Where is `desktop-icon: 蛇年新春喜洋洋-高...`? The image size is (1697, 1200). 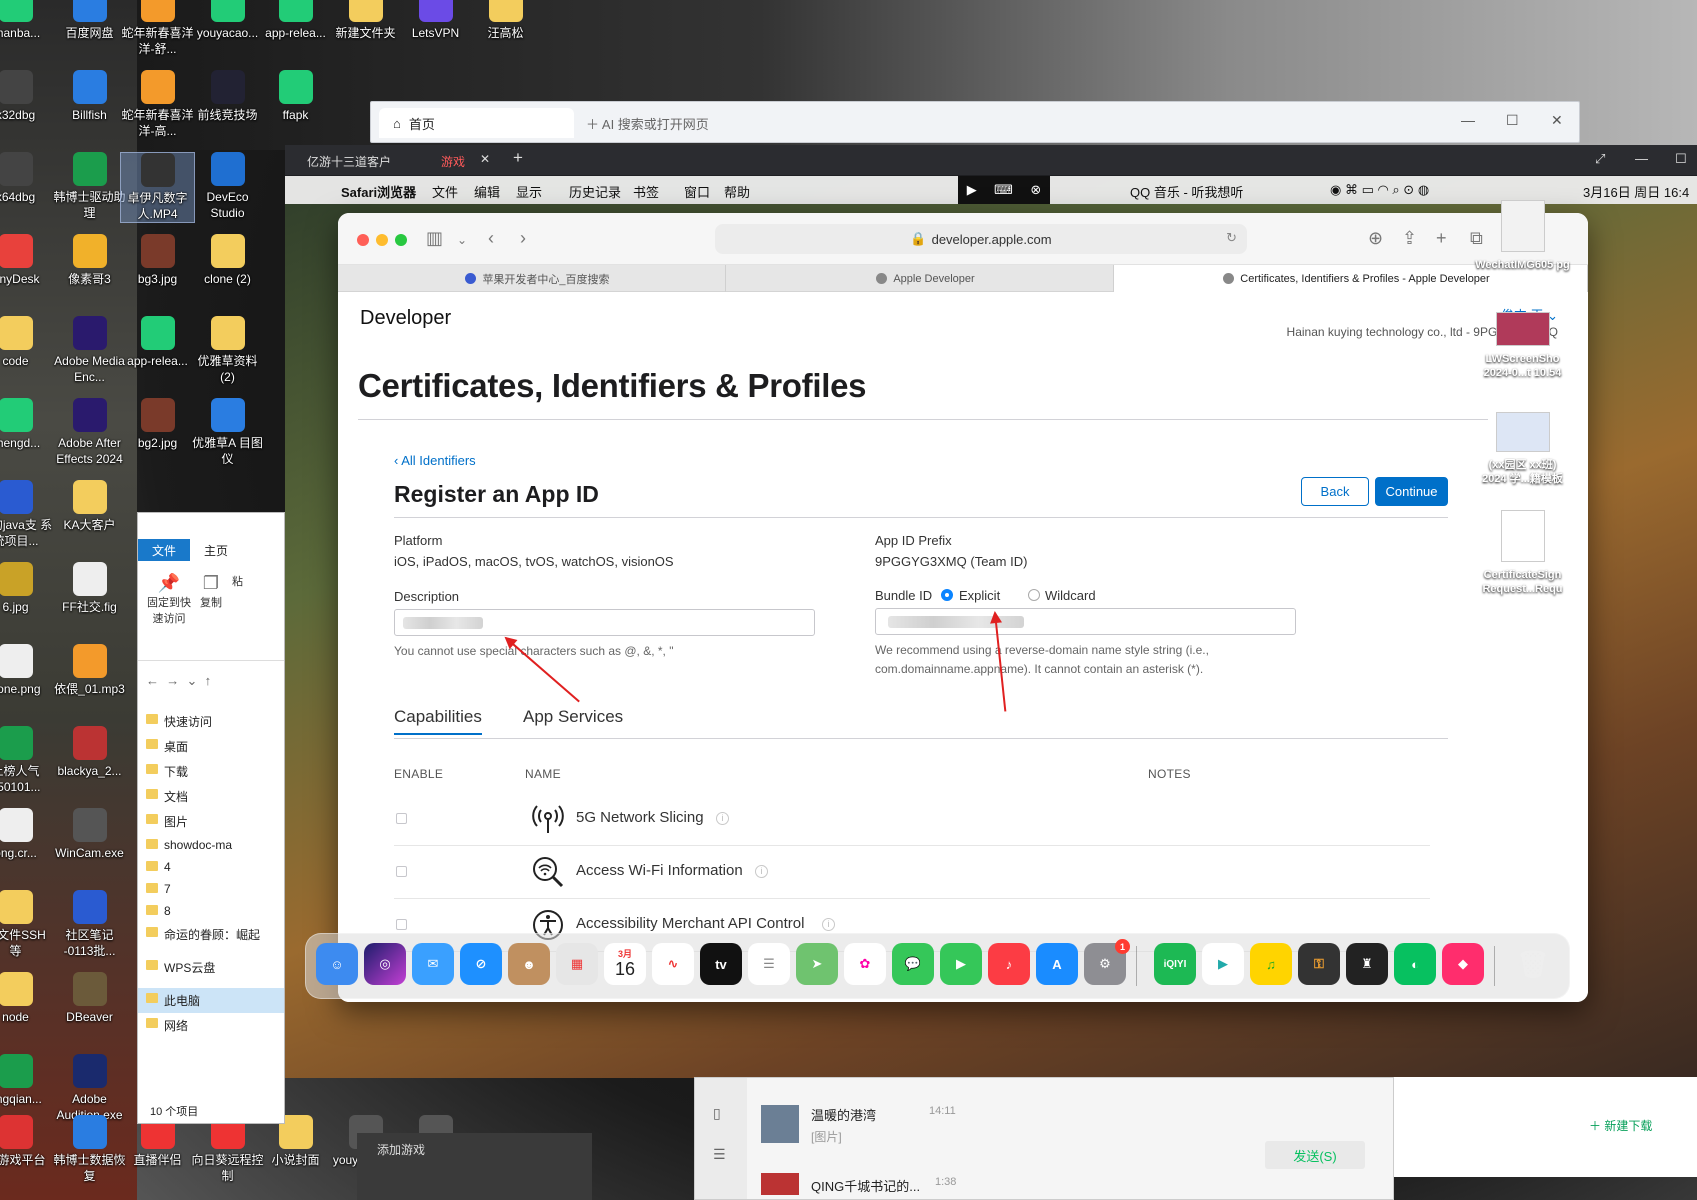 desktop-icon: 蛇年新春喜洋洋-高... is located at coordinates (157, 104).